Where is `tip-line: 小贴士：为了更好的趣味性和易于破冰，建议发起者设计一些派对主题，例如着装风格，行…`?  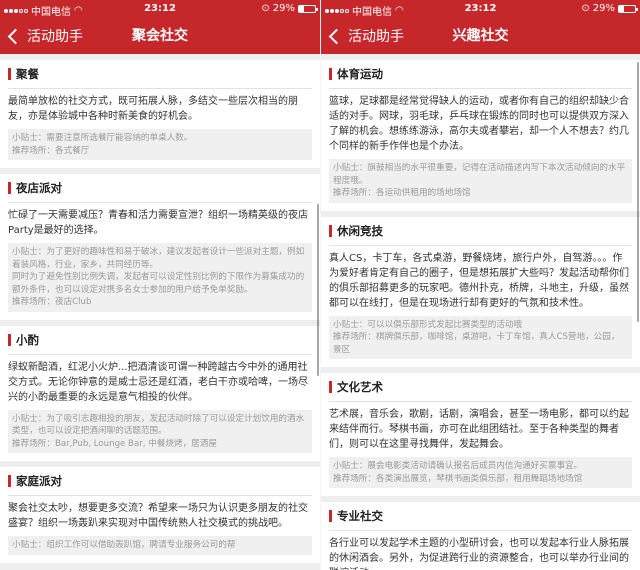
tip-line: 小贴士：为了更好的趣味性和易于破冰，建议发起者设计一些派对主题，例如着装风格，行… is located at coordinates (158, 258).